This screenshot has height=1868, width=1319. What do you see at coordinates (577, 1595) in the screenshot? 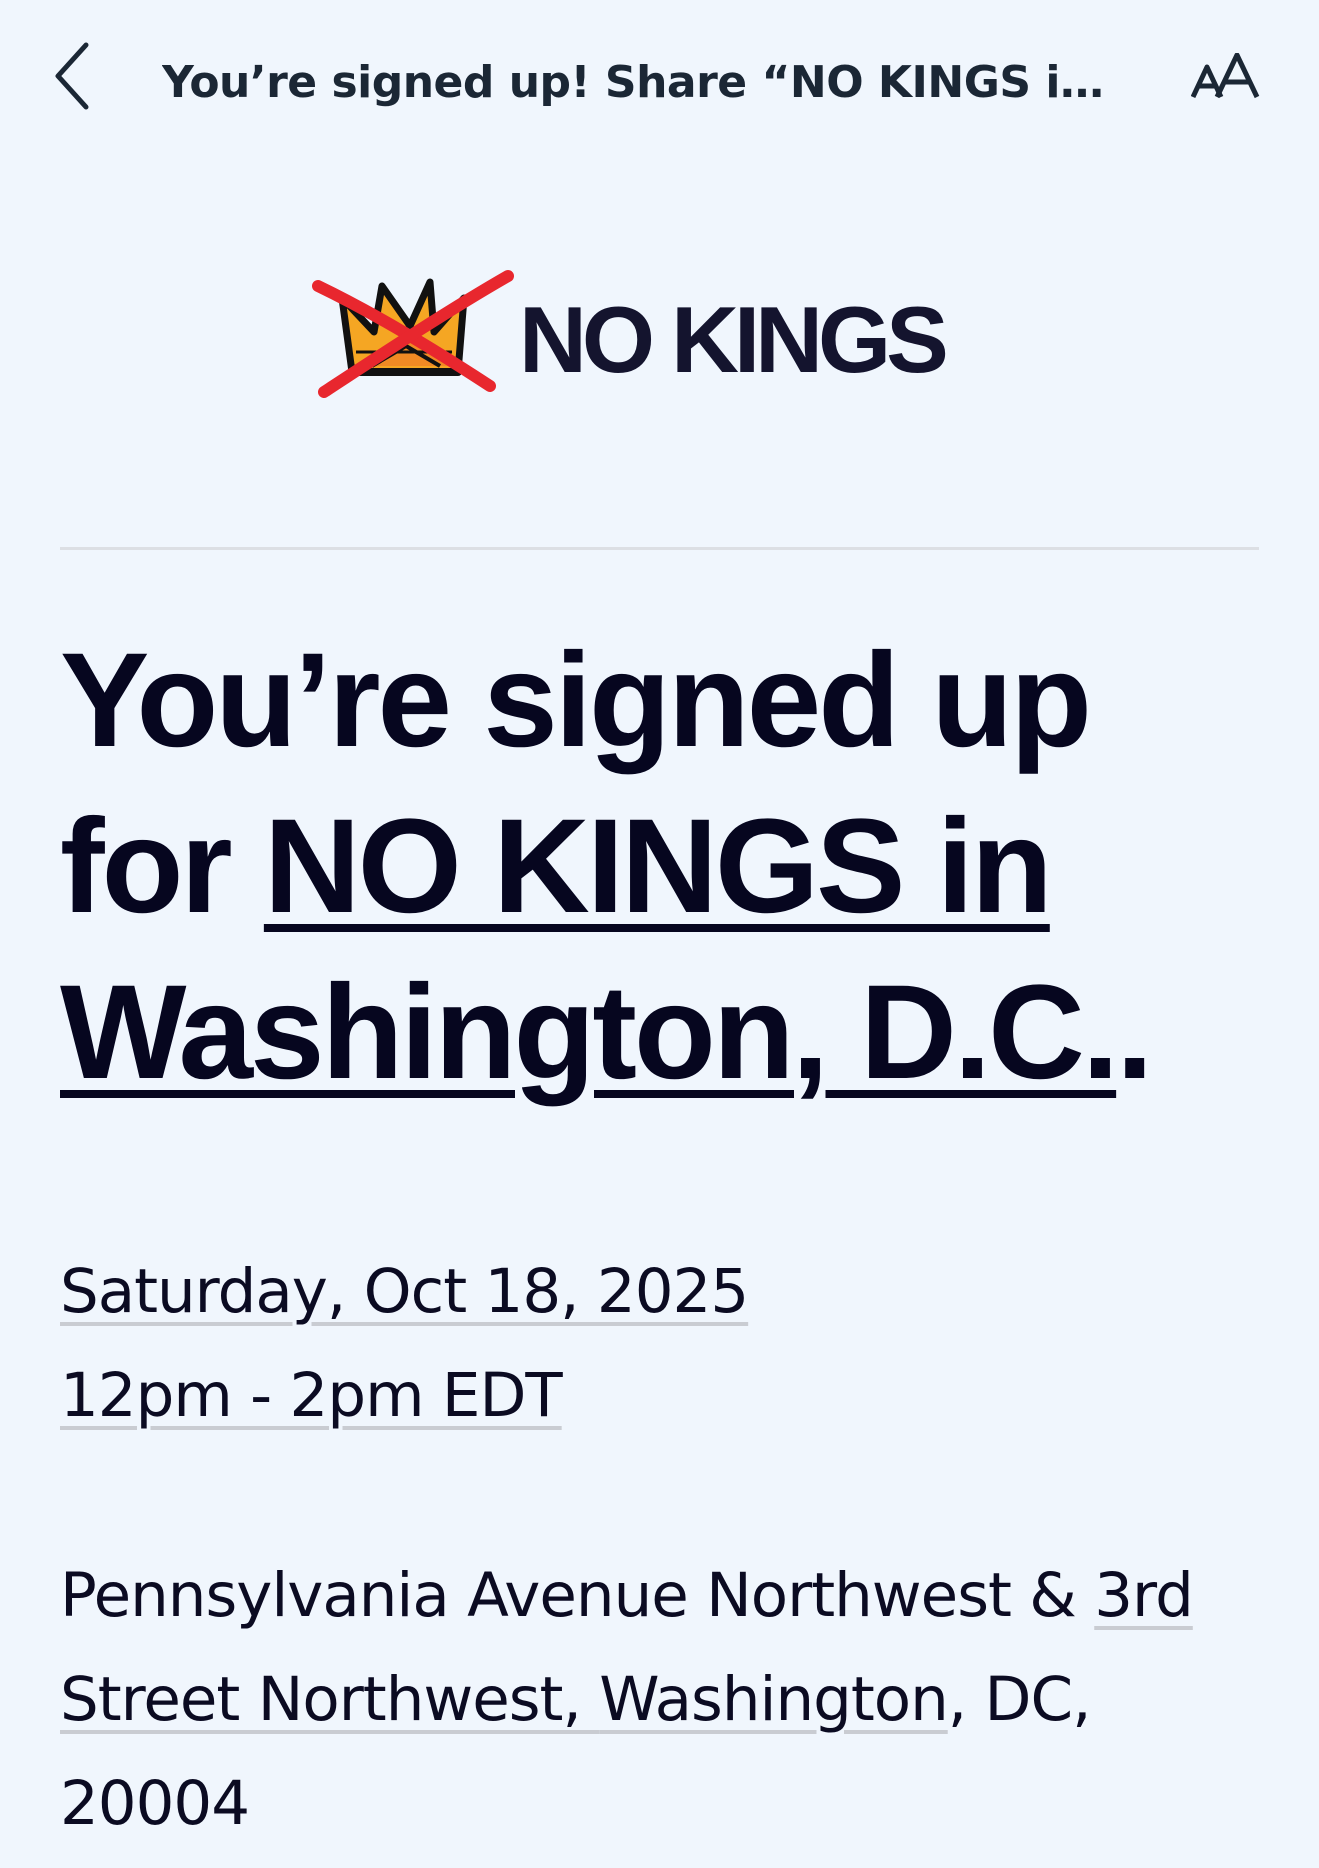
I see `address-street-text: Pennsylvania Avenue Northwest &` at bounding box center [577, 1595].